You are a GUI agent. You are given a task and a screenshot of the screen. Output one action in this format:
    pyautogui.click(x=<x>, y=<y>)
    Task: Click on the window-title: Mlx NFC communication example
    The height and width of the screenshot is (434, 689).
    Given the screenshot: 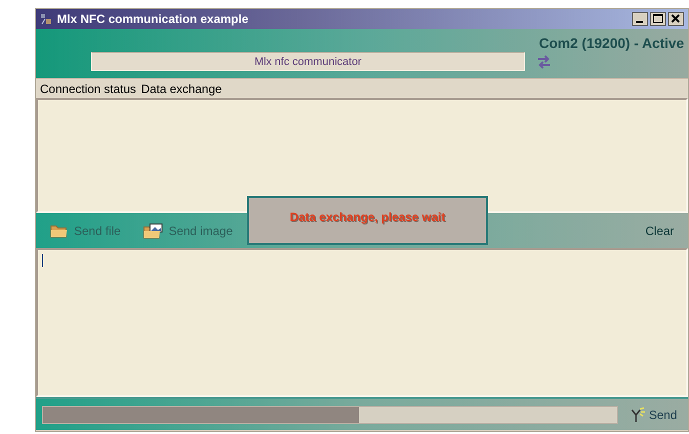 What is the action you would take?
    pyautogui.click(x=152, y=19)
    